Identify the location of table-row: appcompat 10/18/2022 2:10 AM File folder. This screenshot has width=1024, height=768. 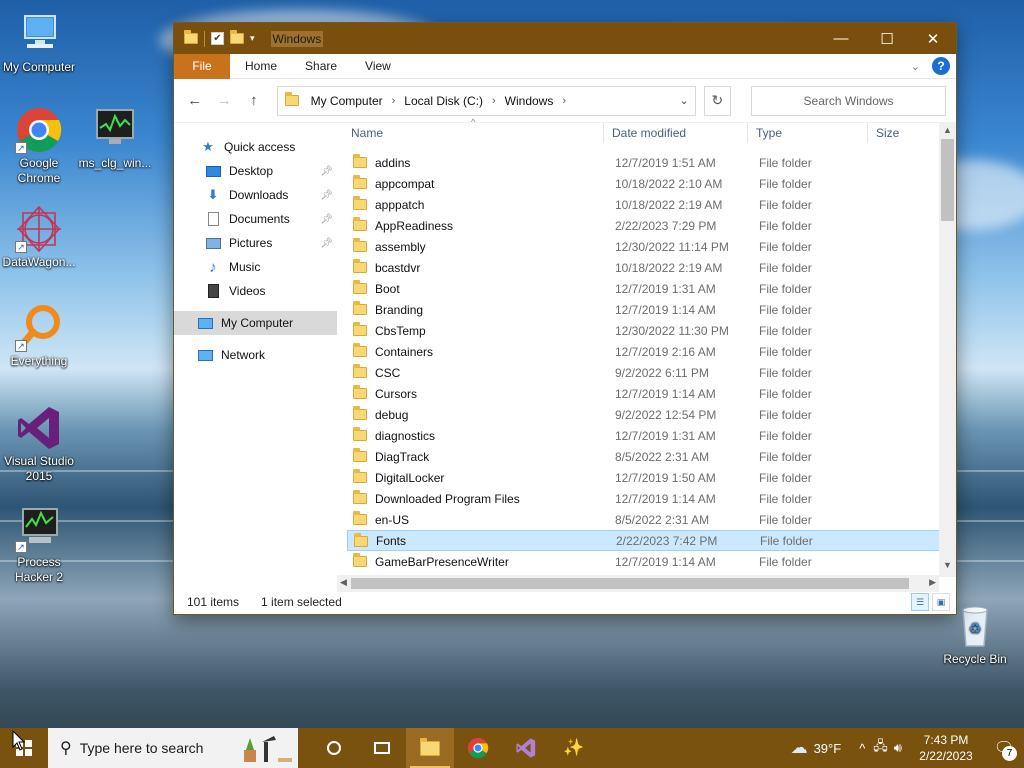
(644, 183).